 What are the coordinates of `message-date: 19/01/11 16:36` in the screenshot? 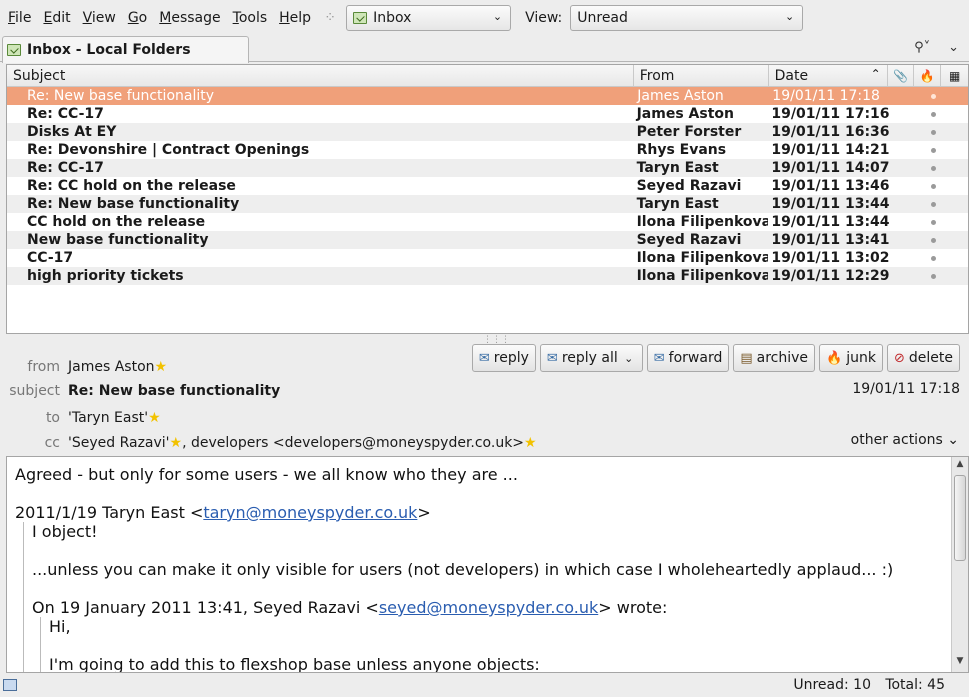 It's located at (830, 132).